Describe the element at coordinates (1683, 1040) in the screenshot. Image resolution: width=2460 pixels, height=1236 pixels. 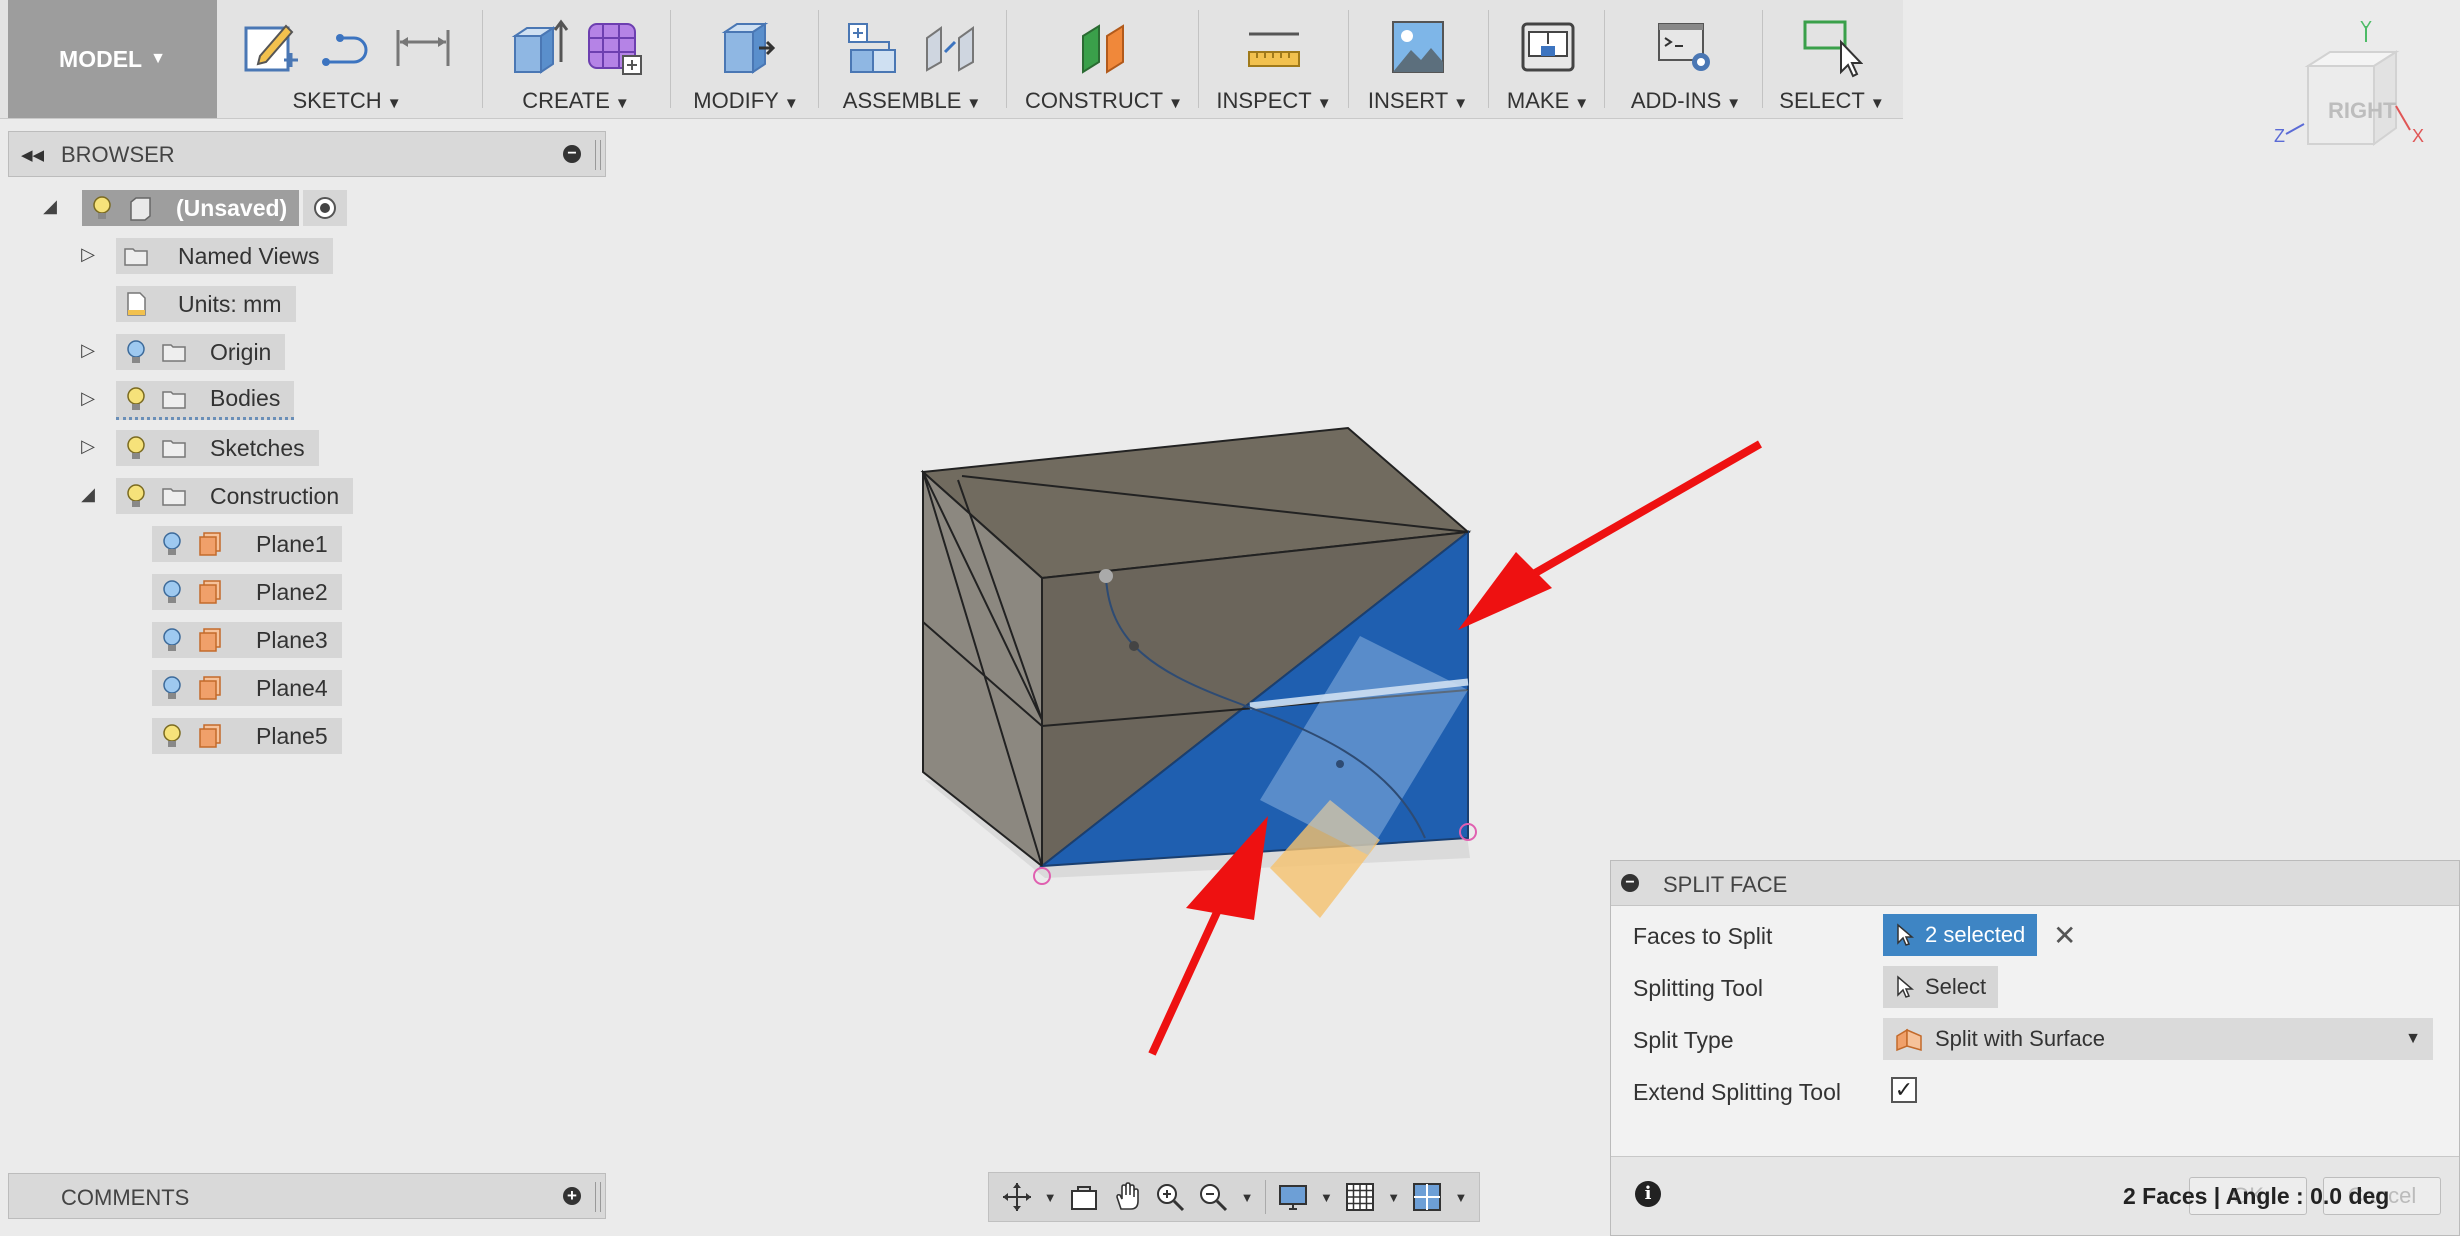
I see `split-type-label: Split Type` at that location.